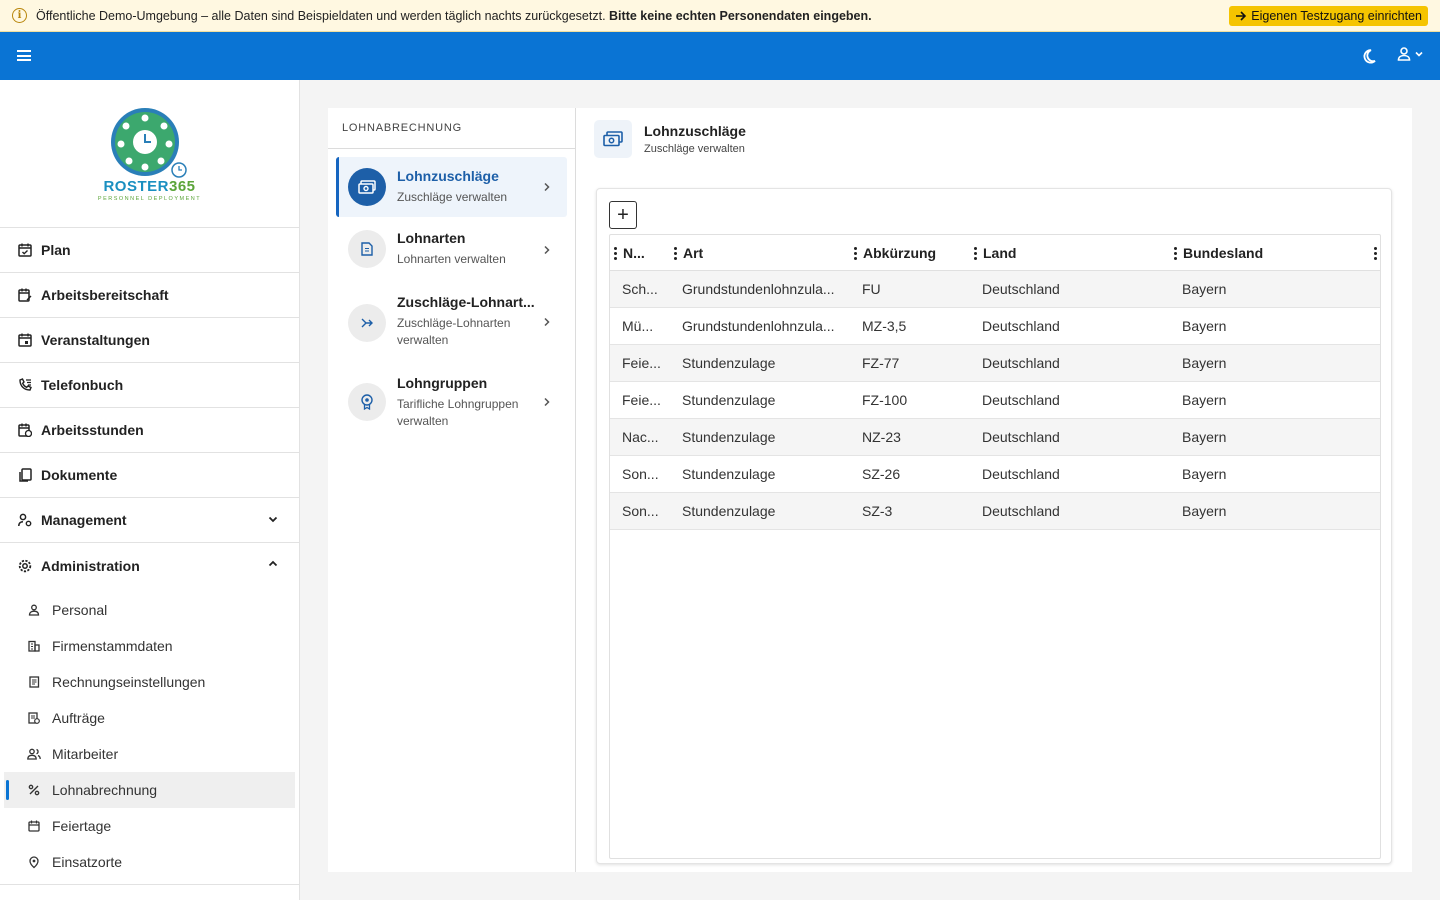 The width and height of the screenshot is (1440, 900). I want to click on sidebar-item-lohnabrechnung: Lohnabrechnung, so click(149, 790).